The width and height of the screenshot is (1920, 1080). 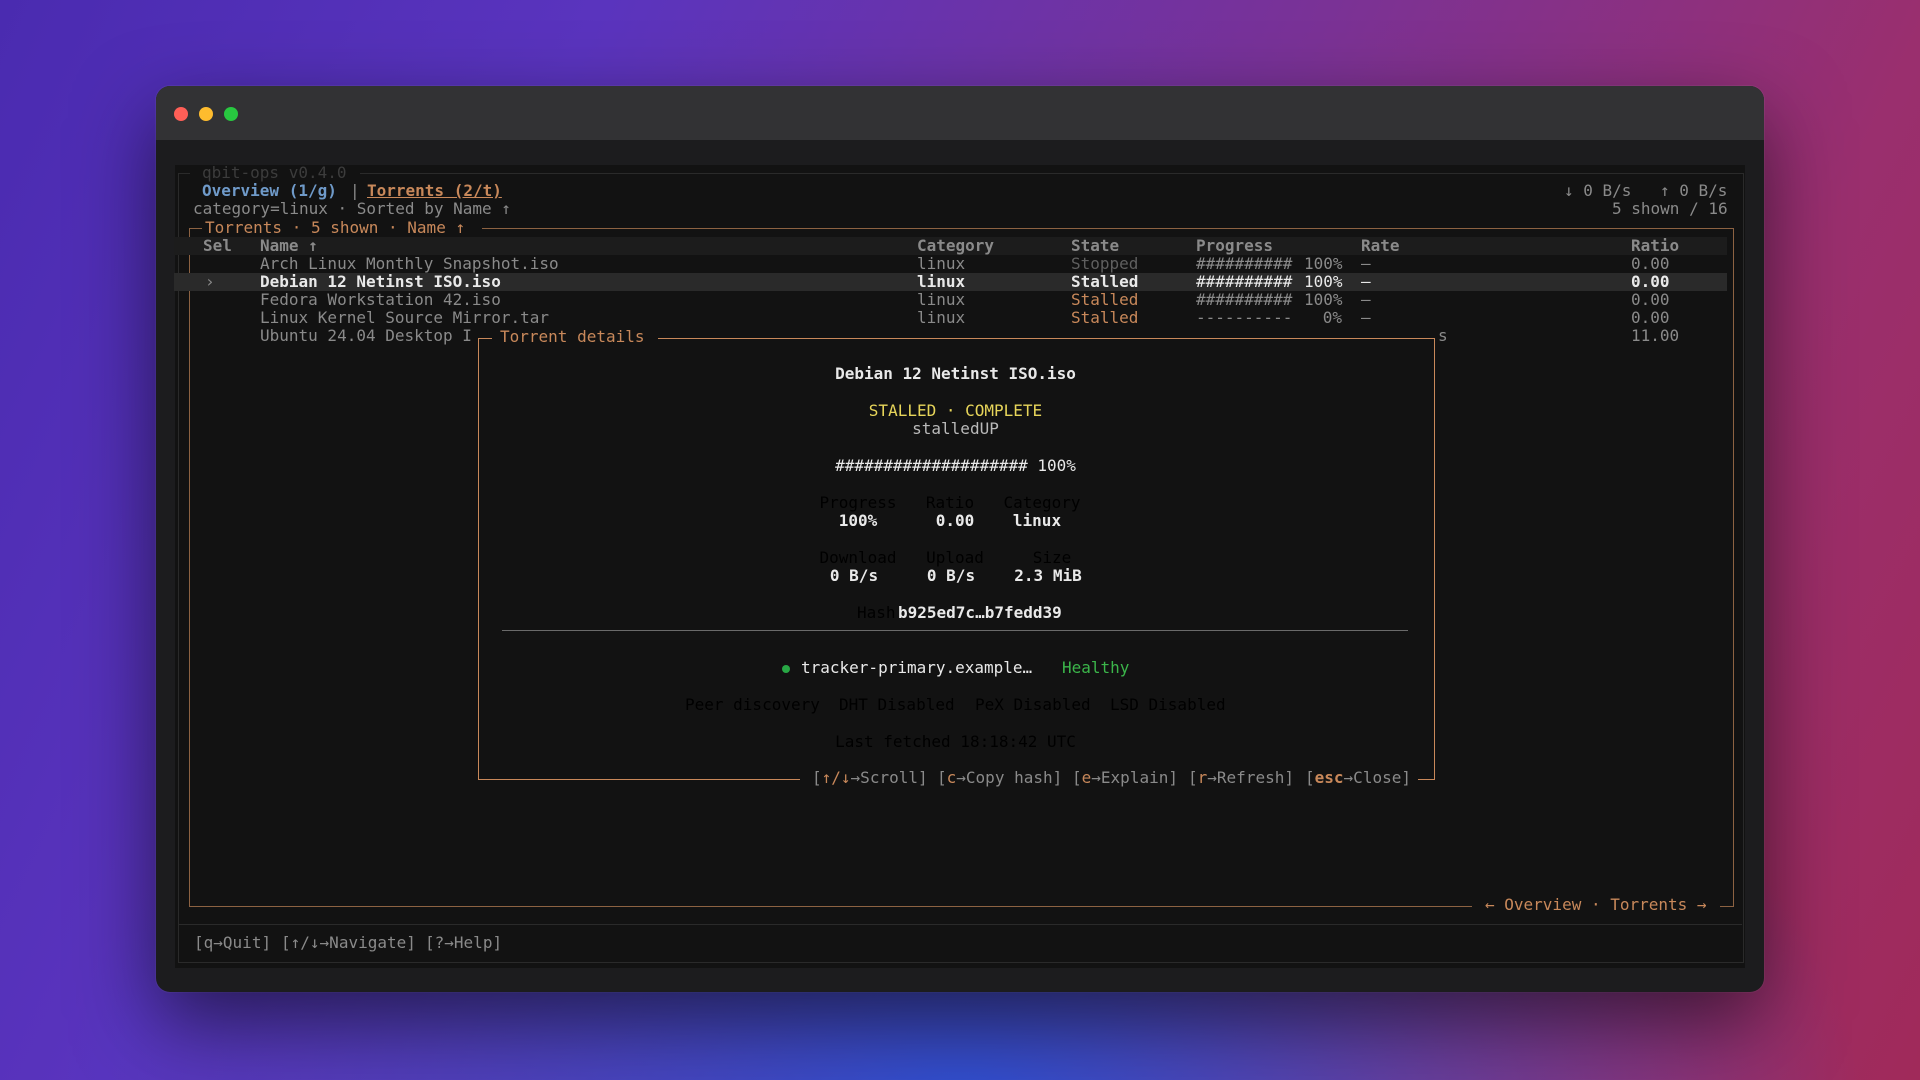 What do you see at coordinates (752, 704) in the screenshot?
I see `peer-discovery-label: Peer discovery` at bounding box center [752, 704].